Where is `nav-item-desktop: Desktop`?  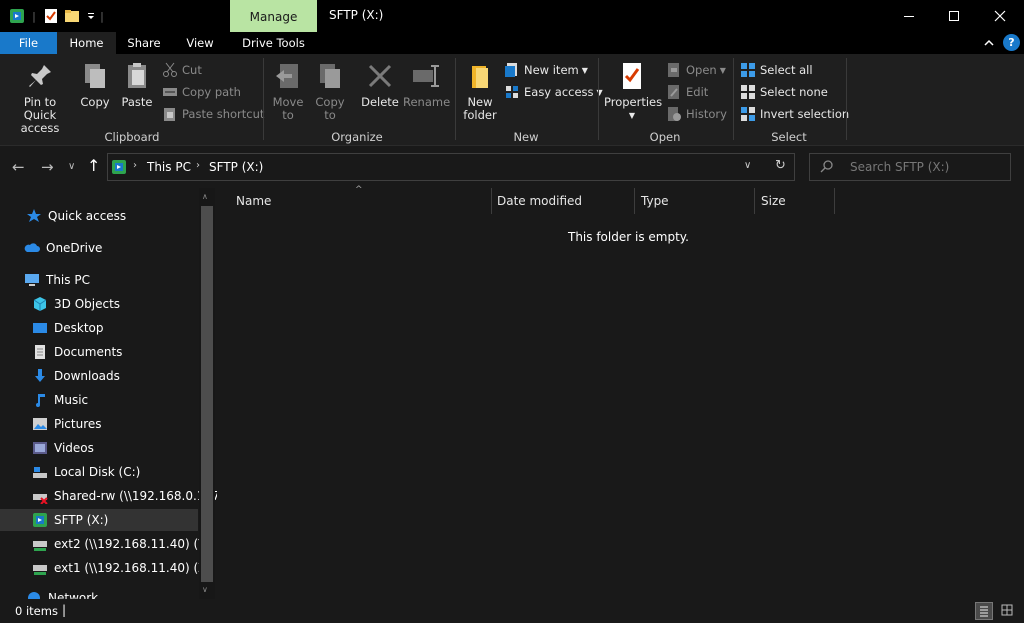
nav-item-desktop: Desktop is located at coordinates (99, 328).